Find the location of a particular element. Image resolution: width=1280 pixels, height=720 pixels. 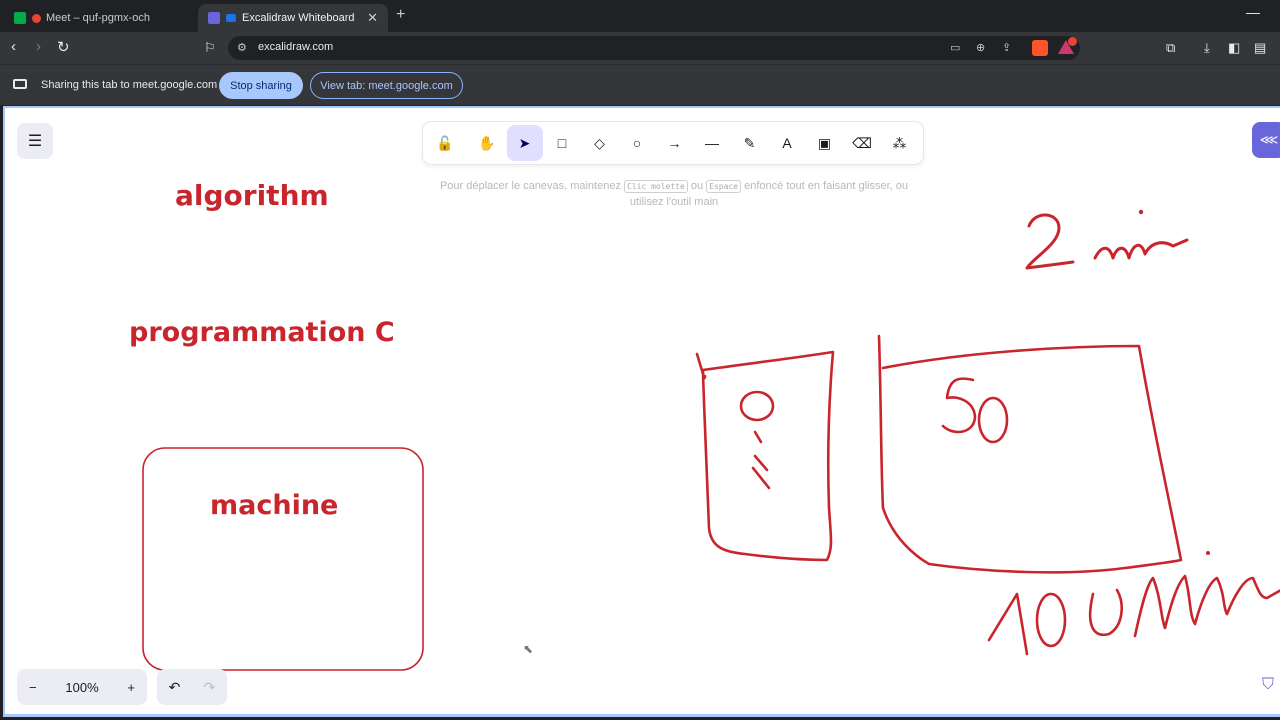

minimize-button: — is located at coordinates (1253, 12).